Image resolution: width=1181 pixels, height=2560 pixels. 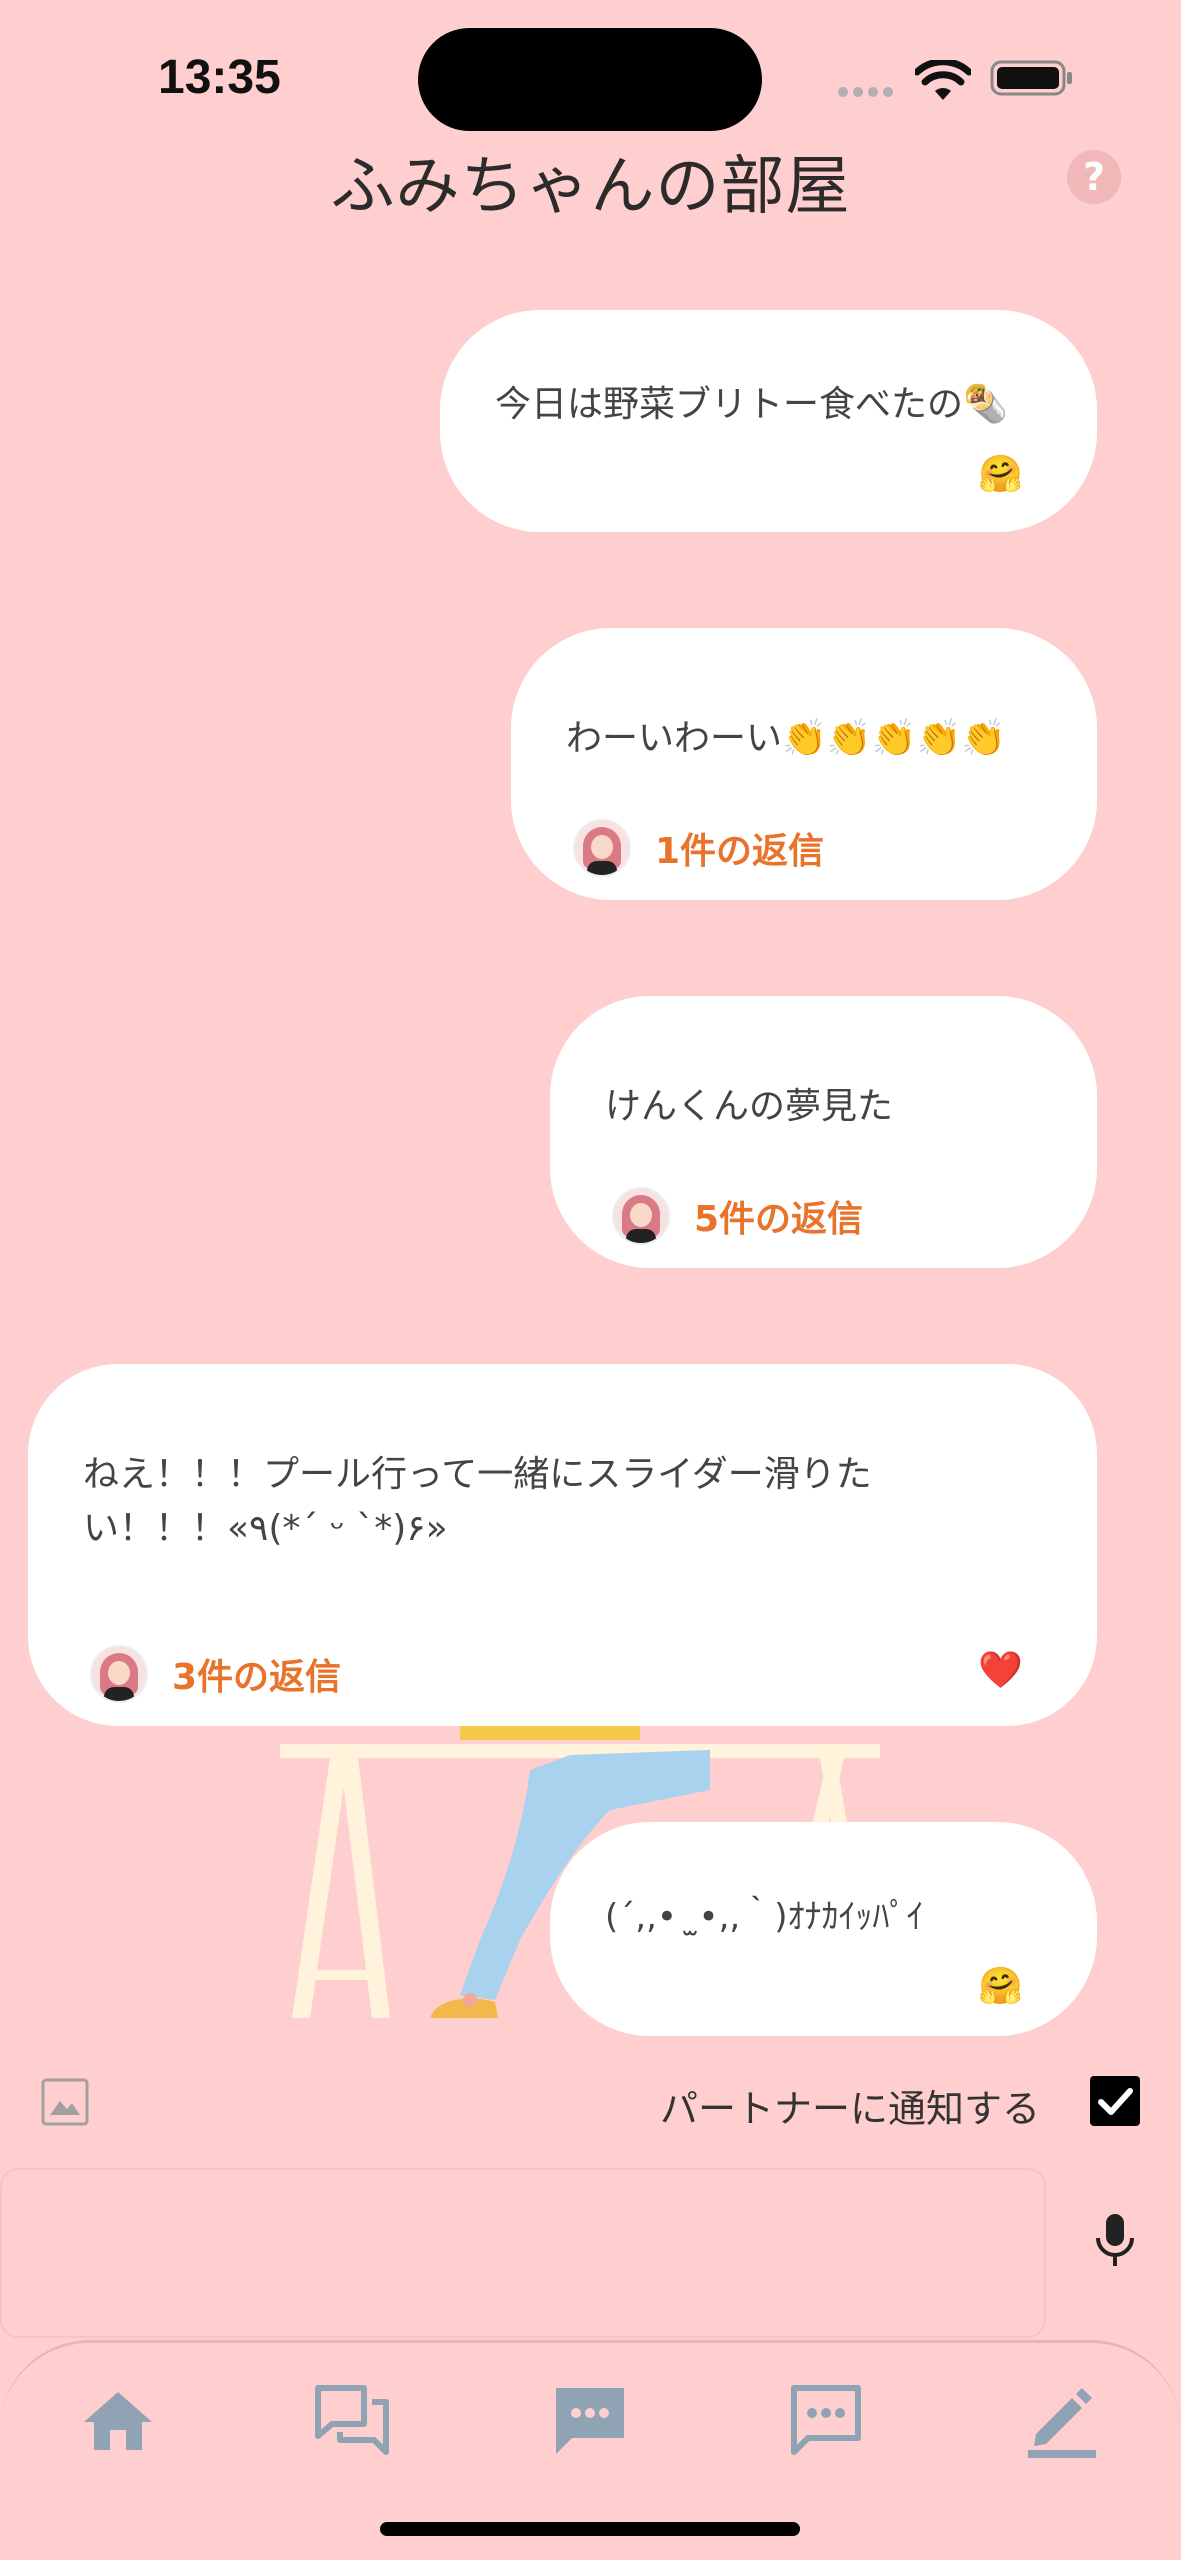 I want to click on forum-icon, so click(x=352, y=2420).